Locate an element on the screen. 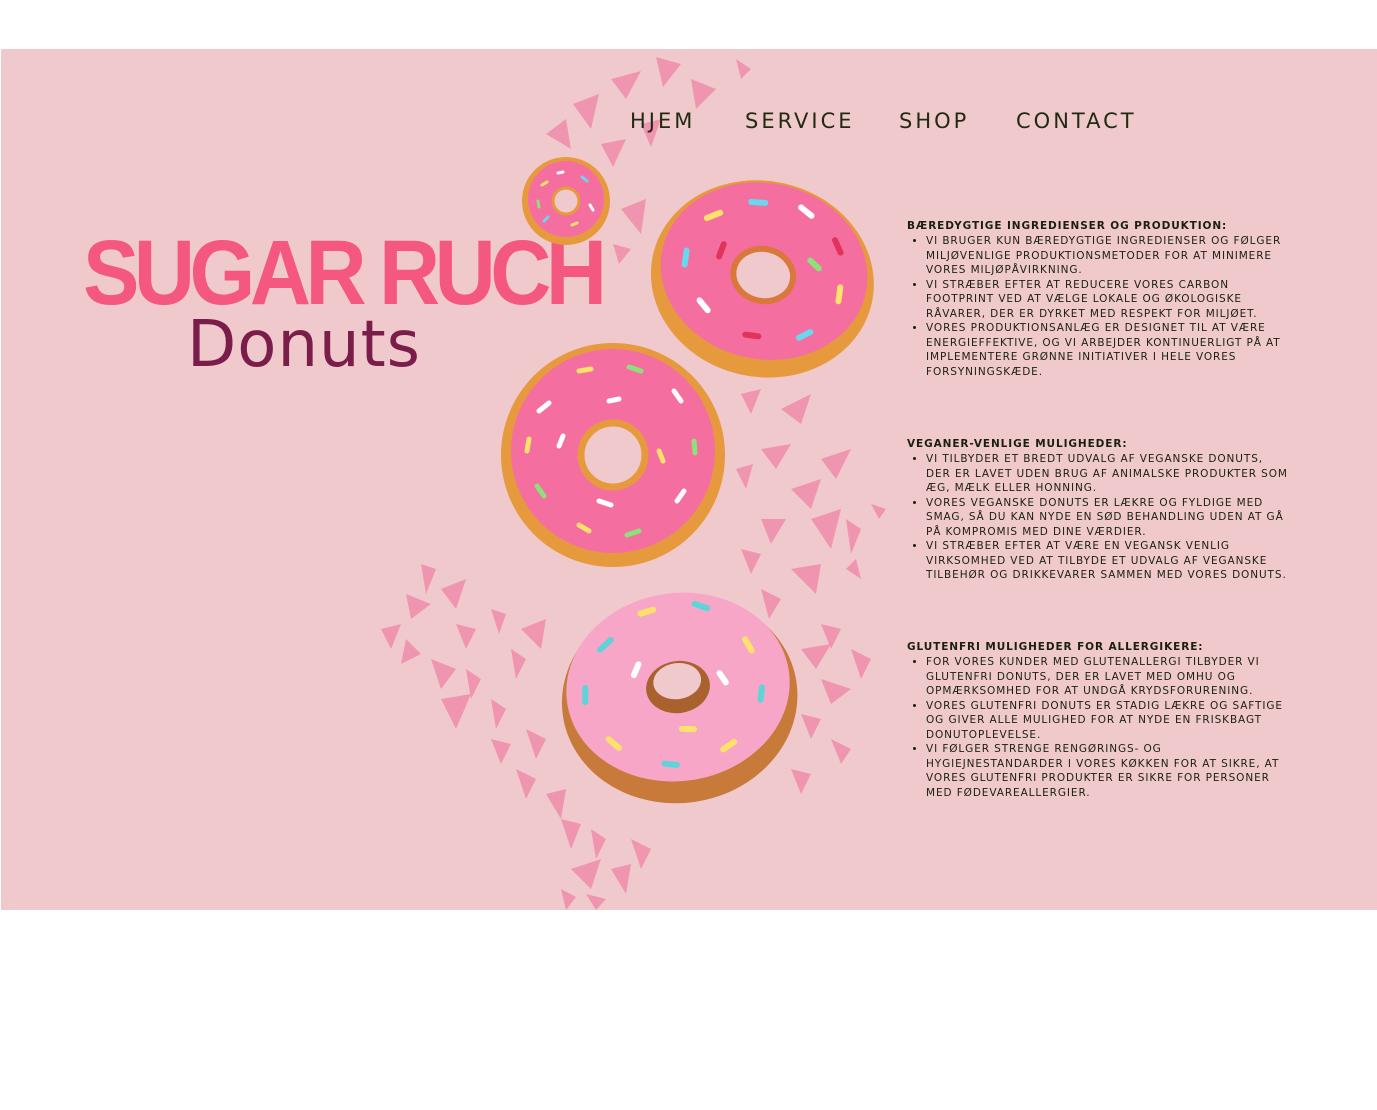  brand-subtitle: Donuts is located at coordinates (304, 345).